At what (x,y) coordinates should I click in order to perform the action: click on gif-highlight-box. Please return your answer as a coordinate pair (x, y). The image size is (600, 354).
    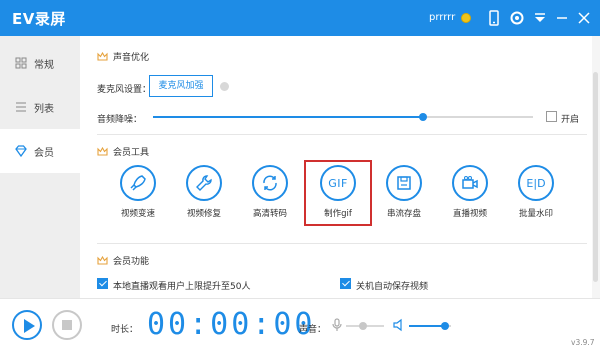
    Looking at the image, I should click on (338, 193).